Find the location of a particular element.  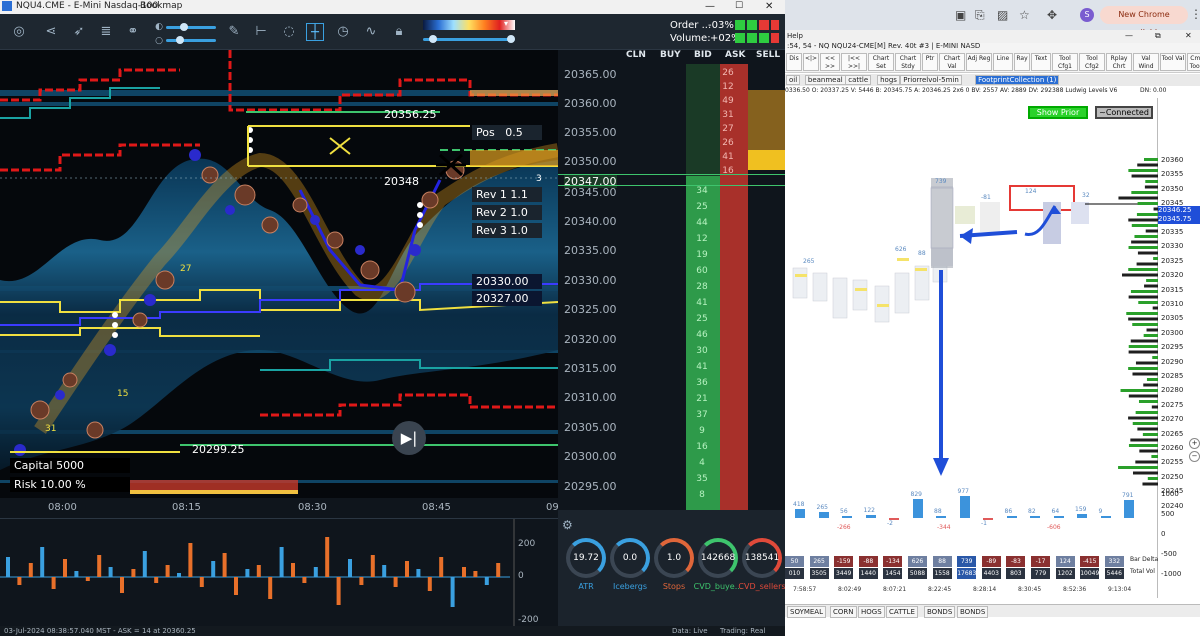

nt-tab: cattle is located at coordinates (858, 80).